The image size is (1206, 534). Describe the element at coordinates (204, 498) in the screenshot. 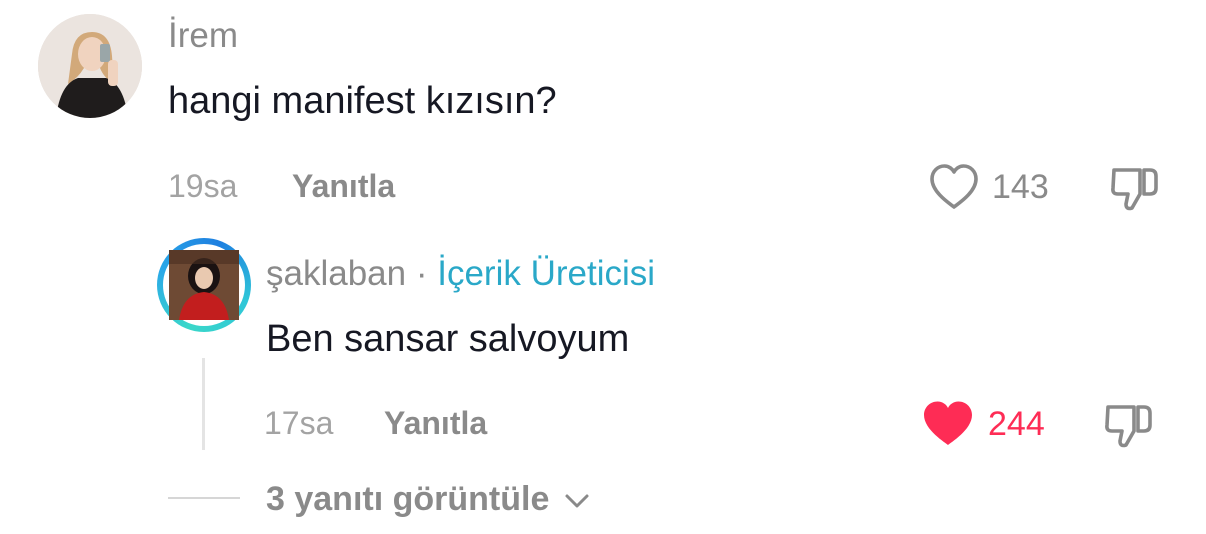

I see `view-replies-divider` at that location.